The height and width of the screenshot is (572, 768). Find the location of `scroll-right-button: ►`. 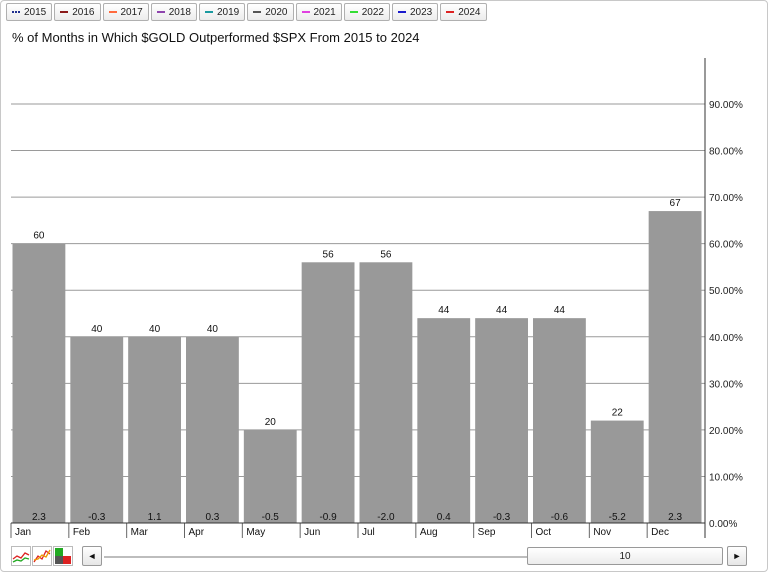

scroll-right-button: ► is located at coordinates (737, 556).